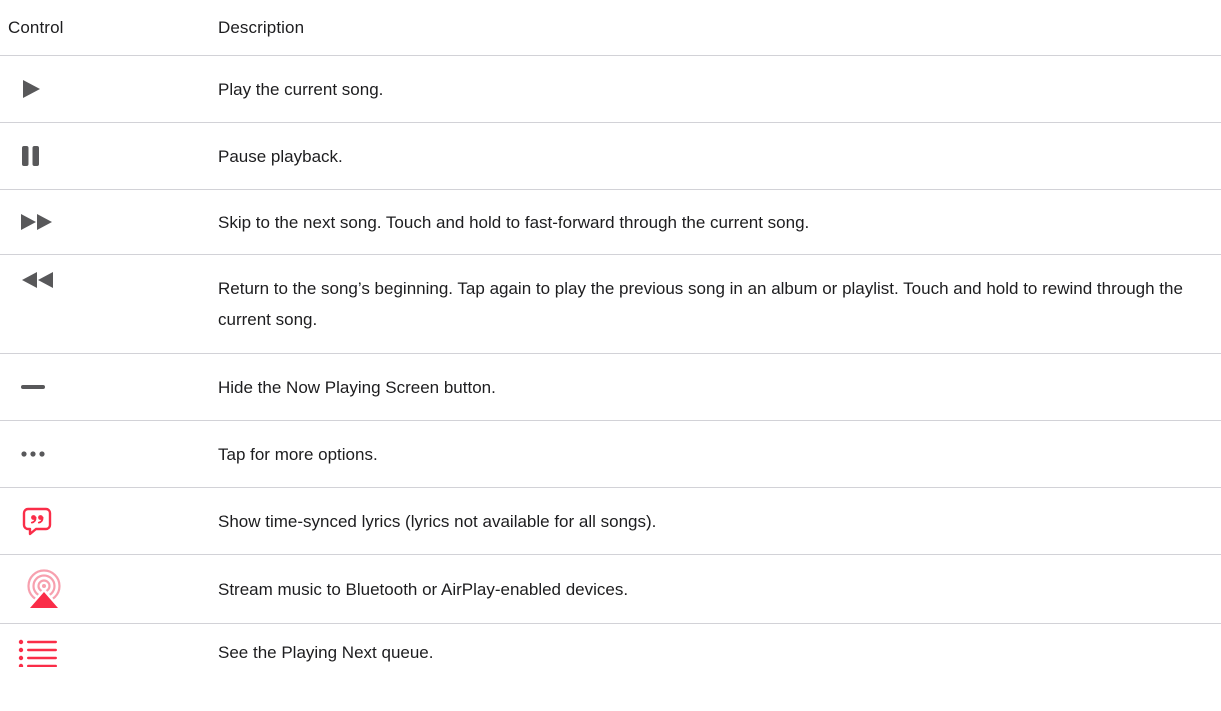  Describe the element at coordinates (38, 653) in the screenshot. I see `playing-next-queue-icon` at that location.